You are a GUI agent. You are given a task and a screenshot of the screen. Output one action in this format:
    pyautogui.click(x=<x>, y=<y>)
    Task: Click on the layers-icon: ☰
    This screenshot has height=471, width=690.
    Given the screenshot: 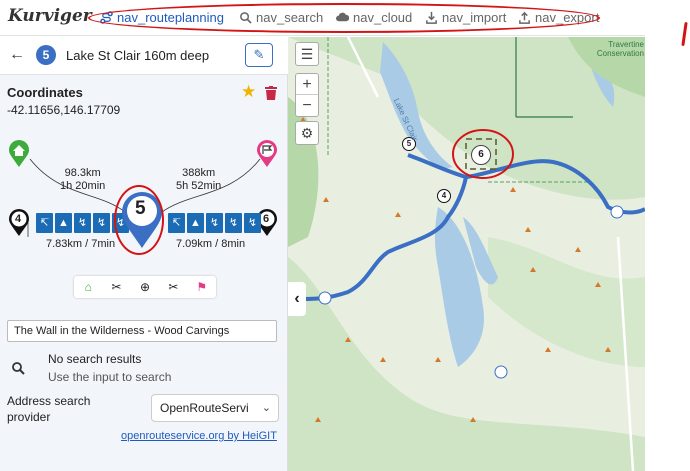 What is the action you would take?
    pyautogui.click(x=307, y=54)
    